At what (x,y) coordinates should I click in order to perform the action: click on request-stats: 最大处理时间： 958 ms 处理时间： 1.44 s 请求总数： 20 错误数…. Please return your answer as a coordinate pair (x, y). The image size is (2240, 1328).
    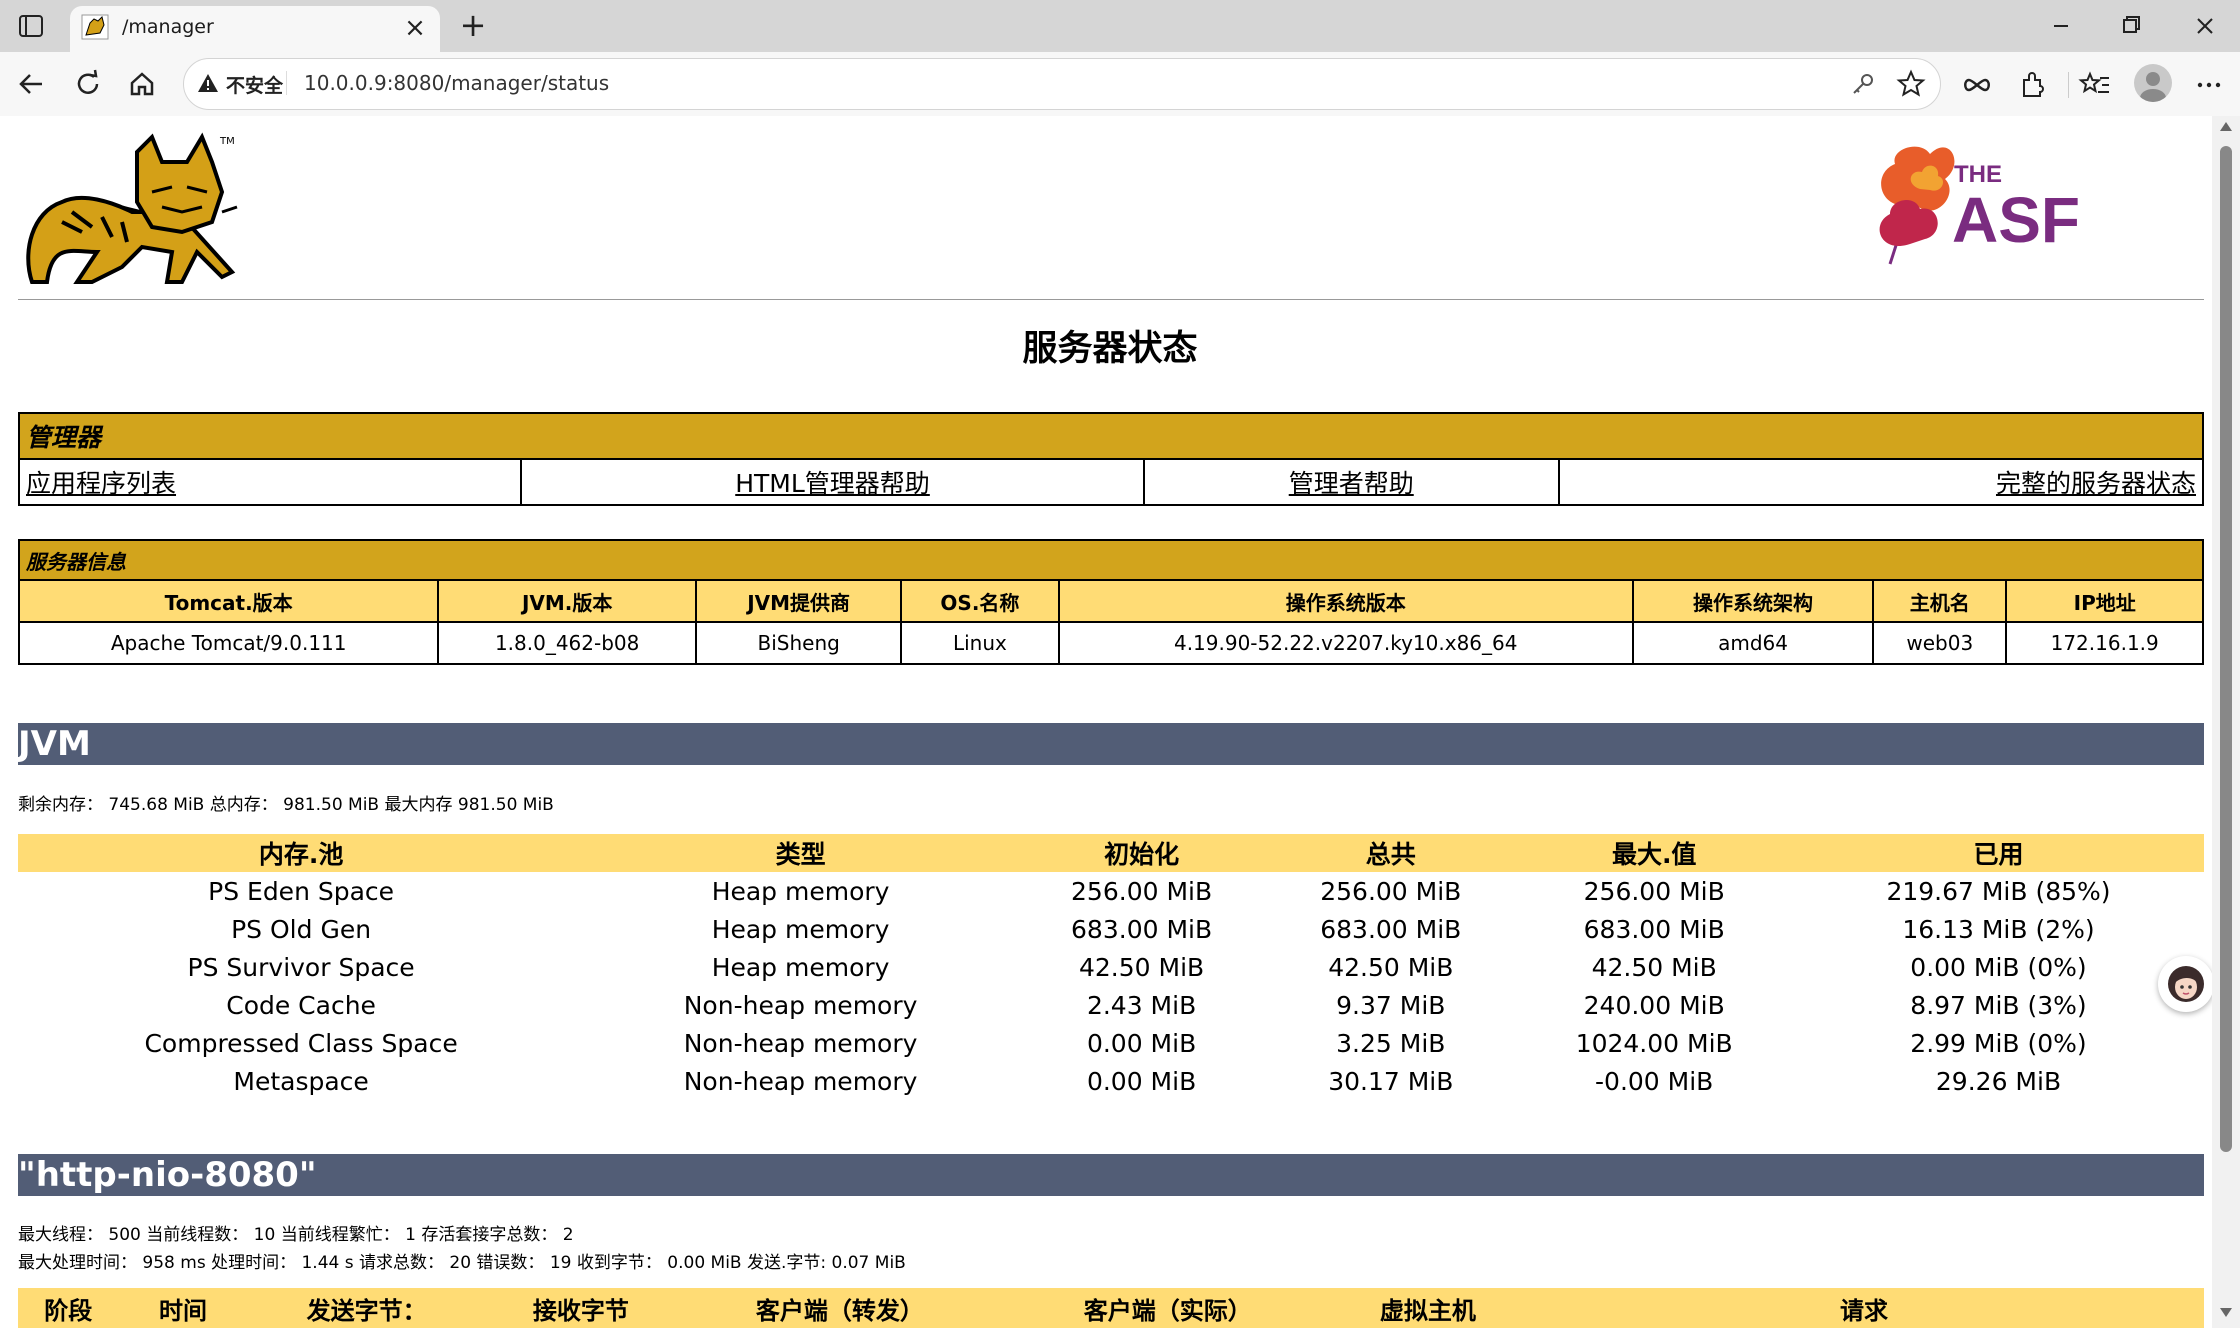
    Looking at the image, I should click on (462, 1263).